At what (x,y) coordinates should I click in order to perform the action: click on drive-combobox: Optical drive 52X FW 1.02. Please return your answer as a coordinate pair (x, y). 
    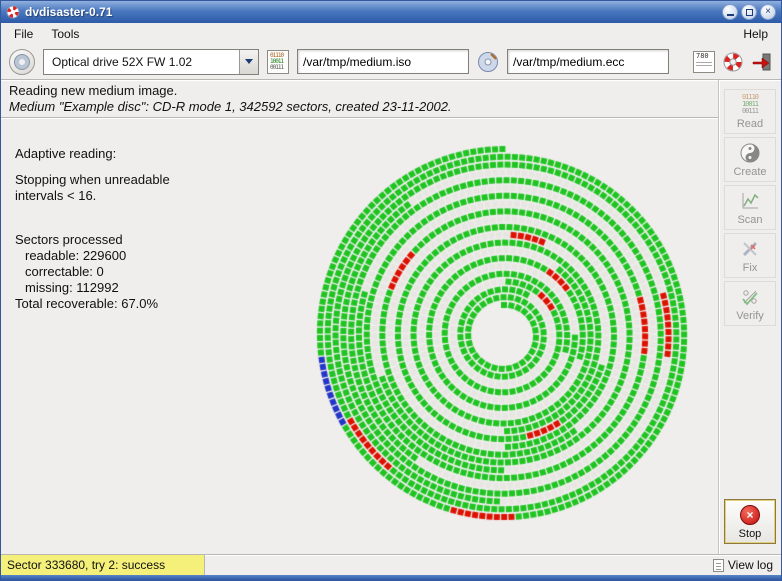
    Looking at the image, I should click on (151, 61).